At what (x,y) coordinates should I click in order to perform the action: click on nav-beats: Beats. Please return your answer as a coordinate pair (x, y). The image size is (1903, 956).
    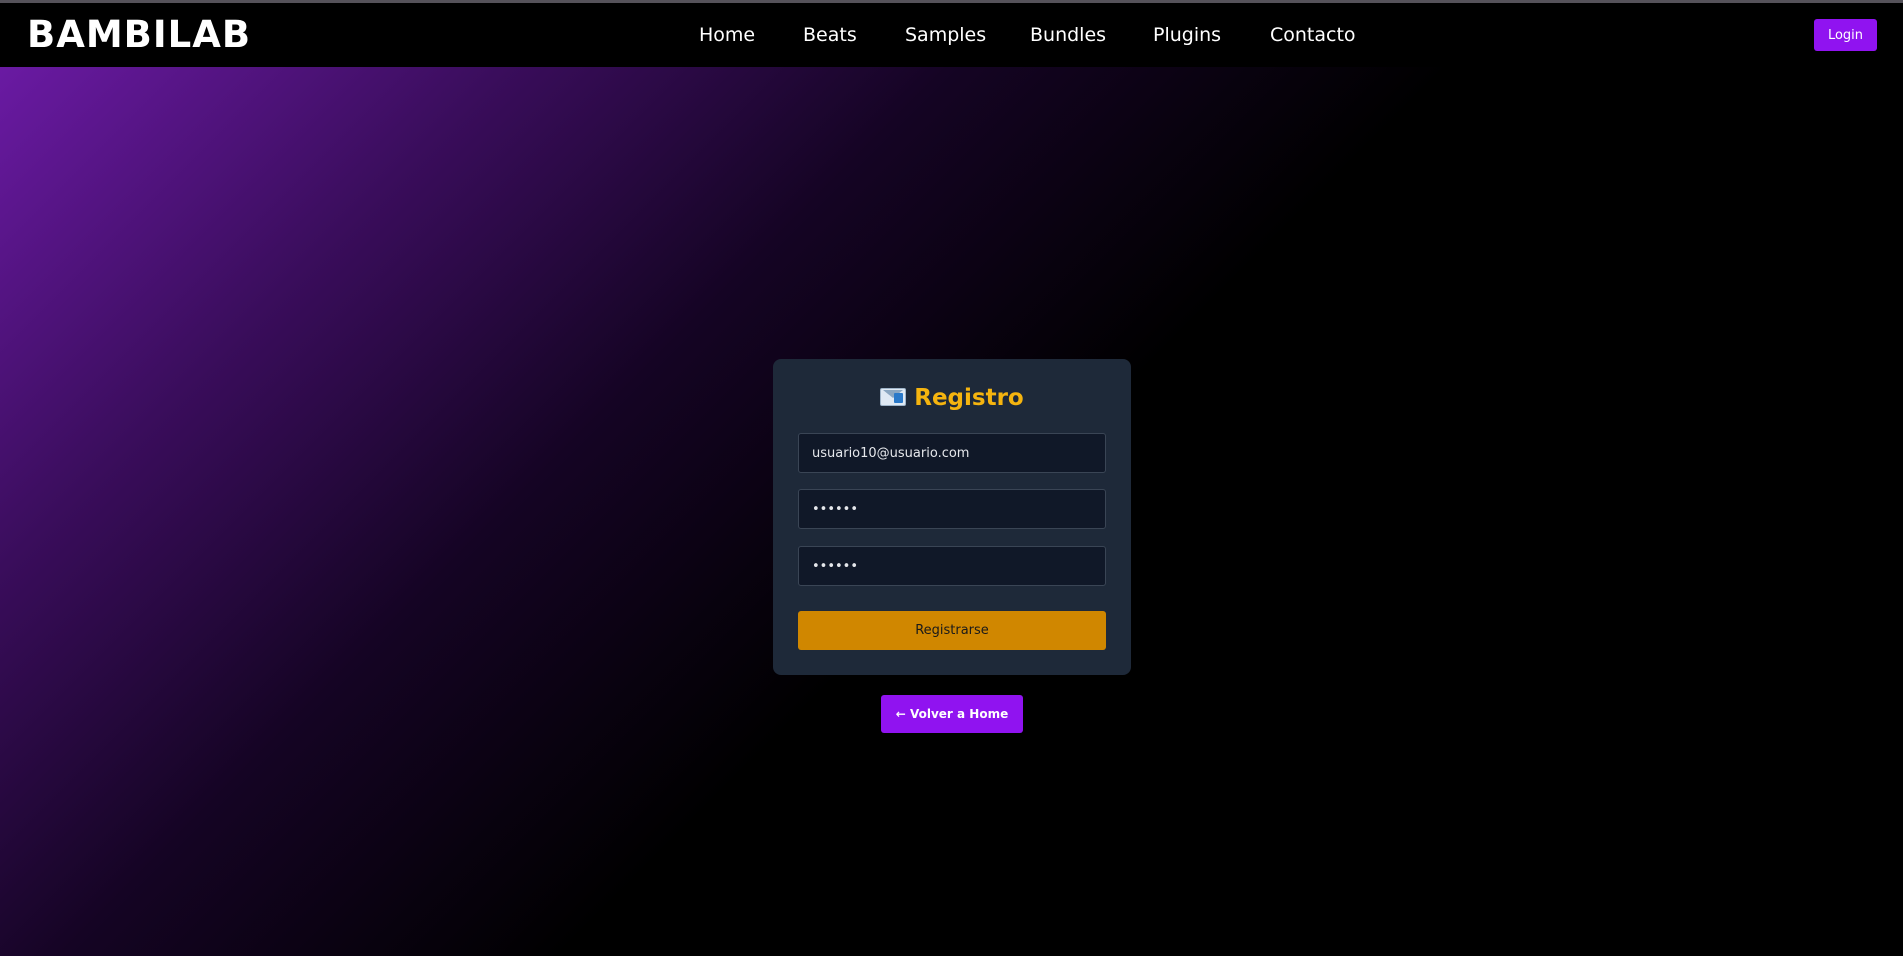
    Looking at the image, I should click on (830, 35).